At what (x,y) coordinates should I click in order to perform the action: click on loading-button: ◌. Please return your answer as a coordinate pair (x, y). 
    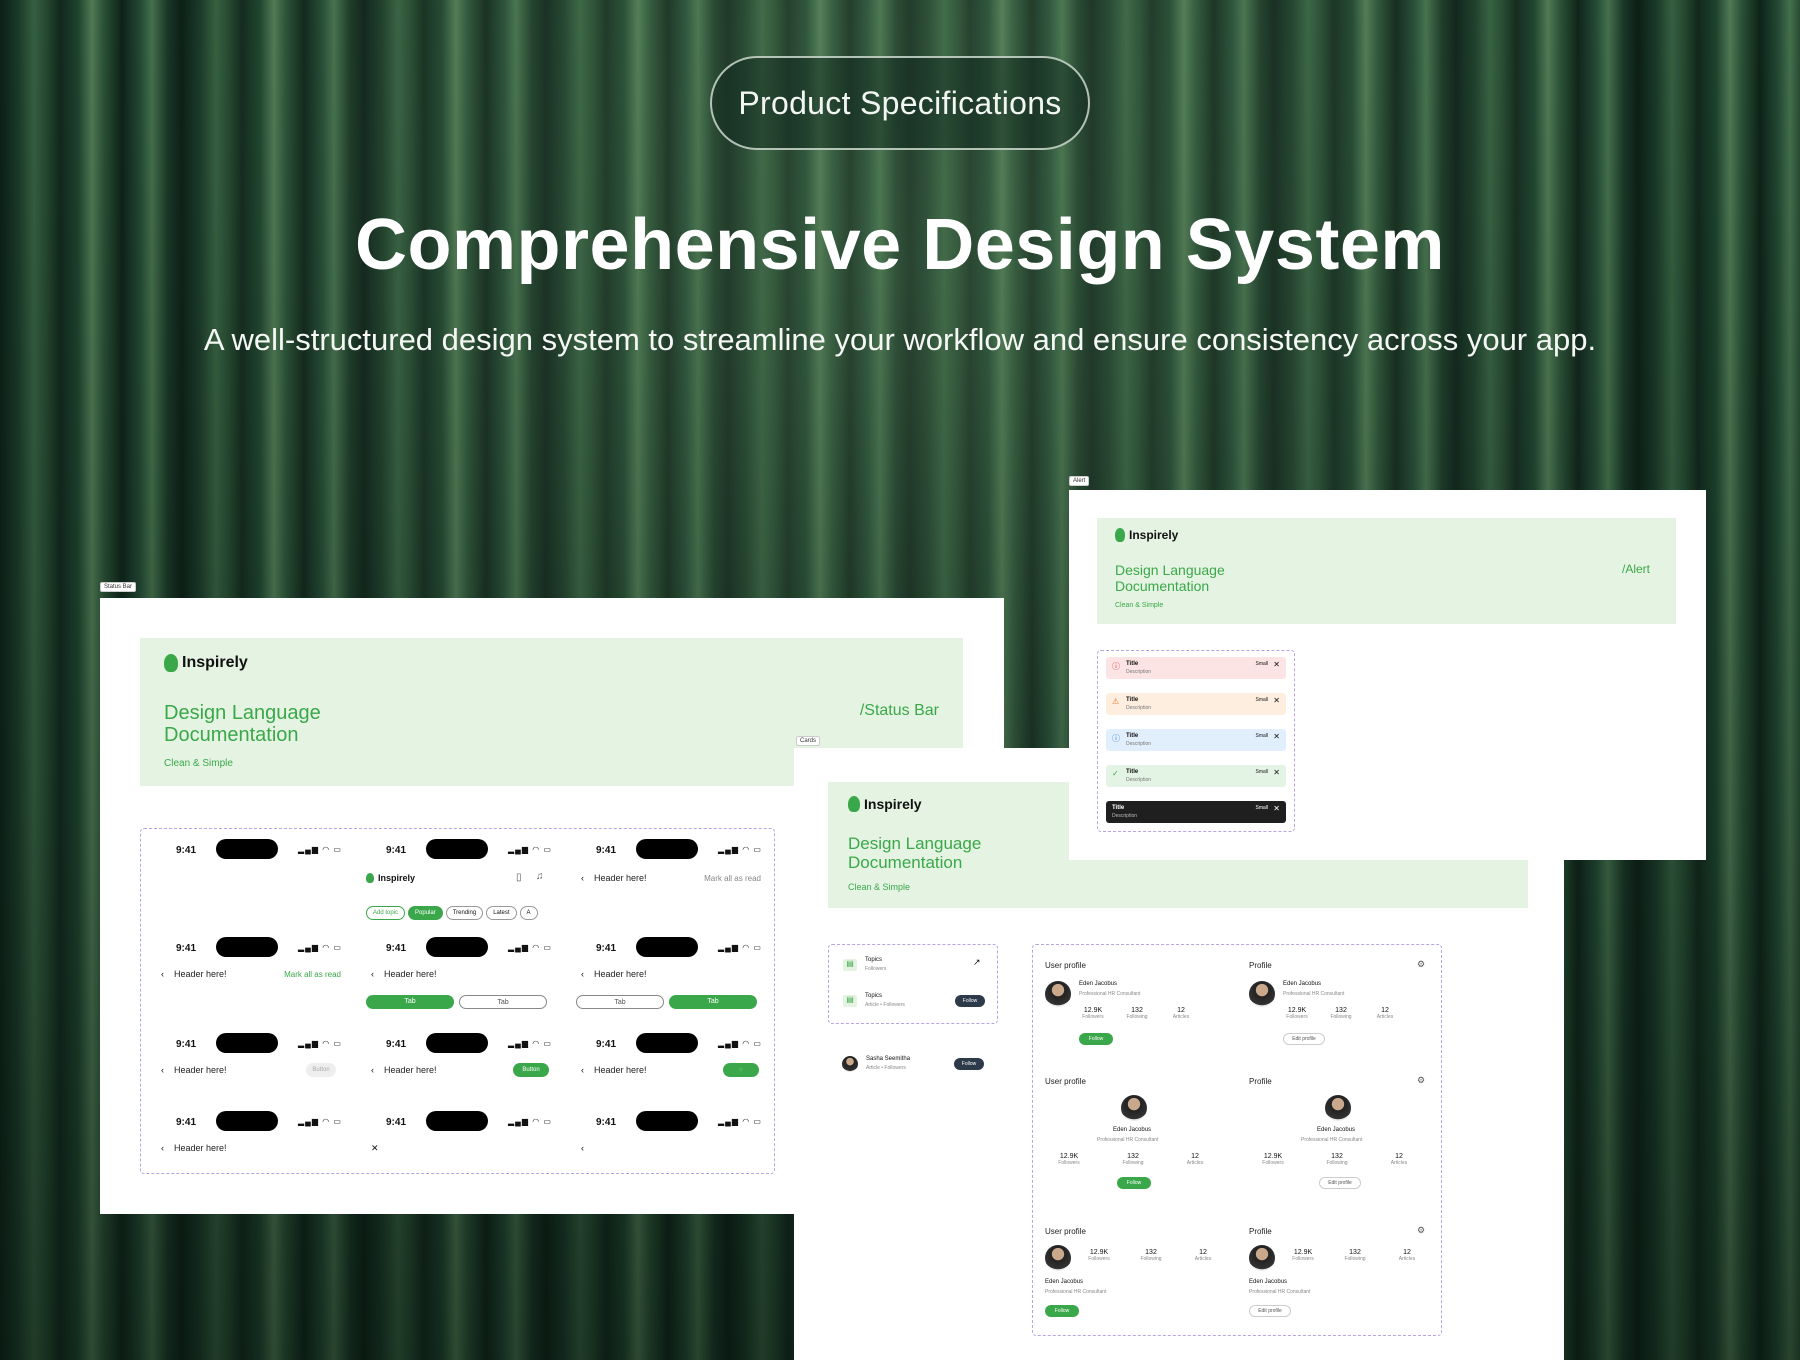
    Looking at the image, I should click on (741, 1070).